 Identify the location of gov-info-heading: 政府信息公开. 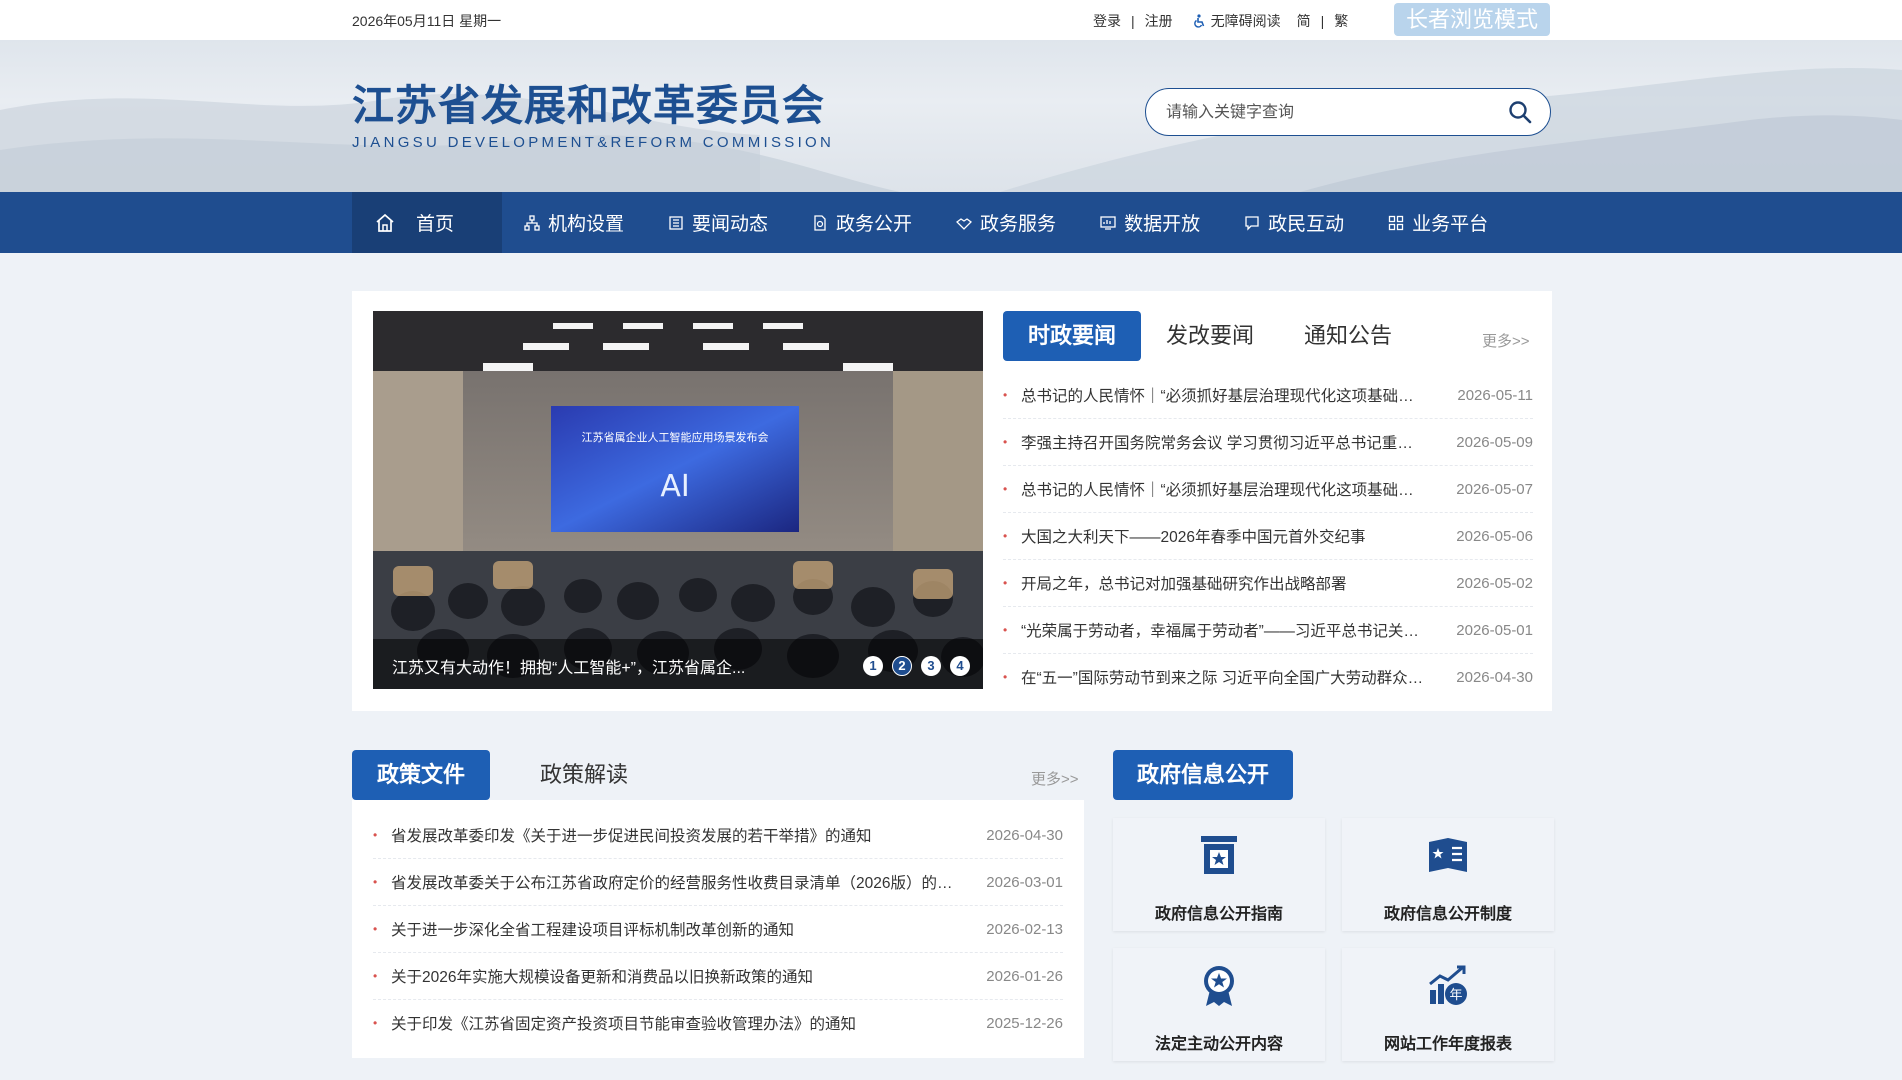
(1203, 775).